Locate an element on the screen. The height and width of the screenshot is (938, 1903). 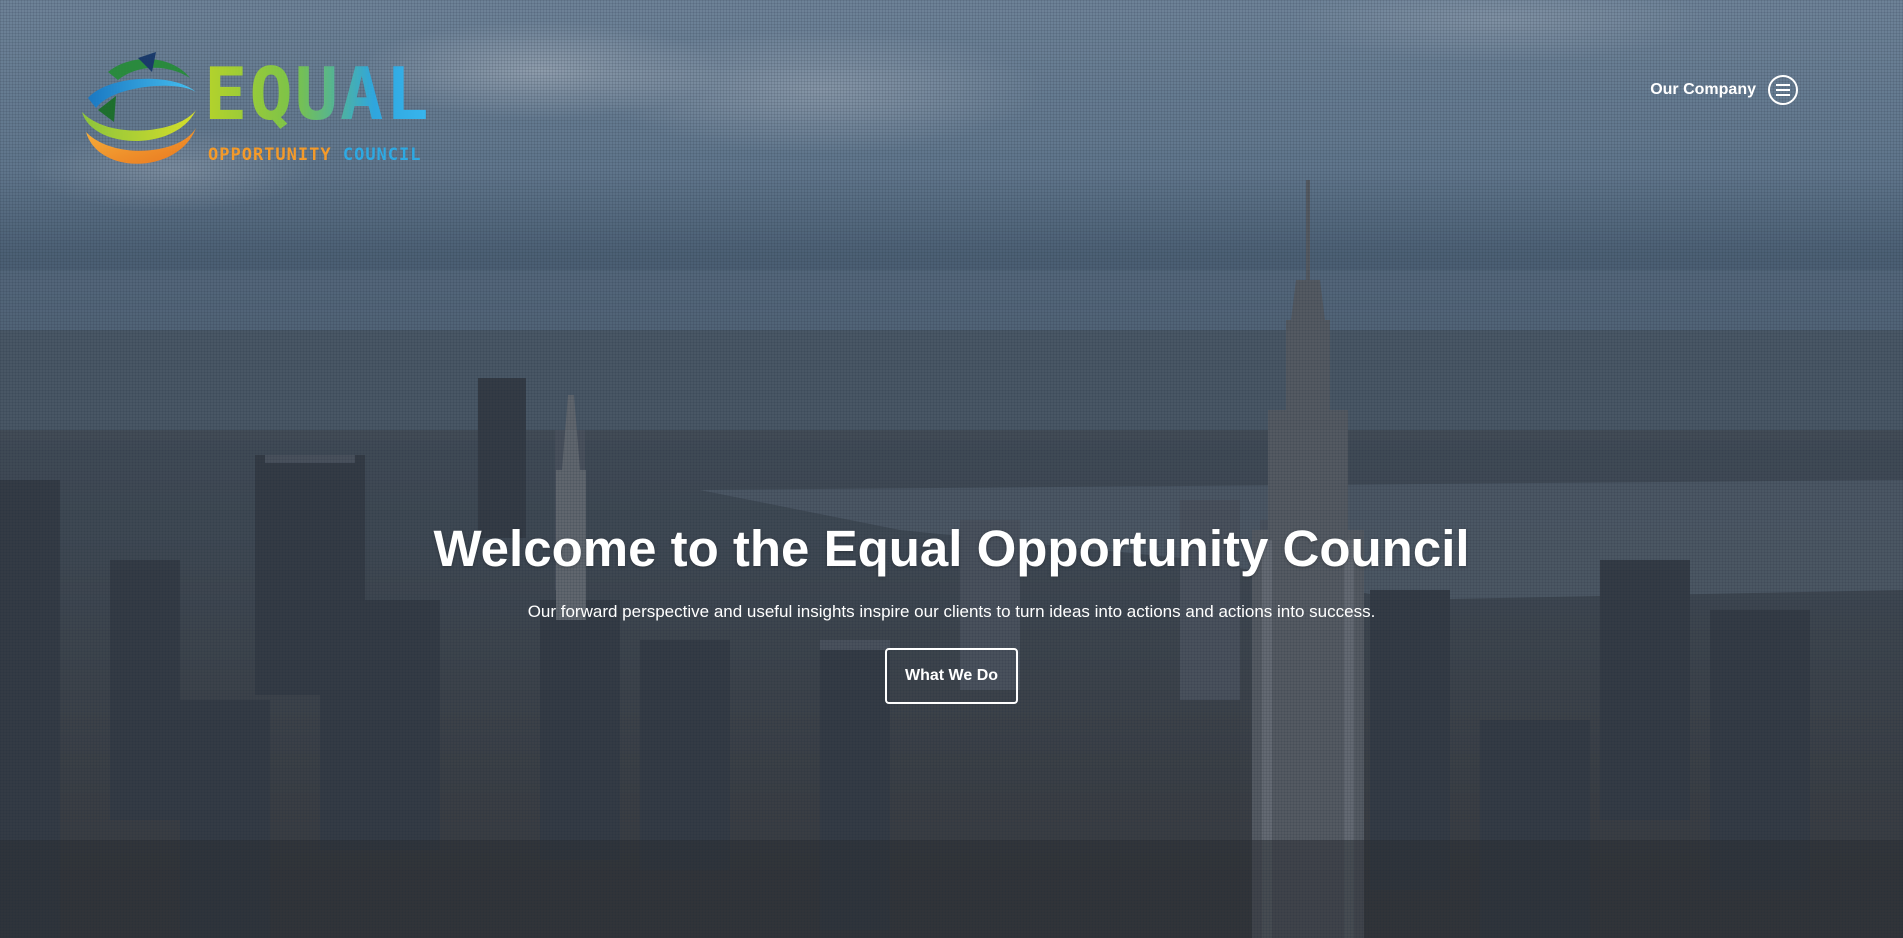
hamburger-icon is located at coordinates (1783, 90).